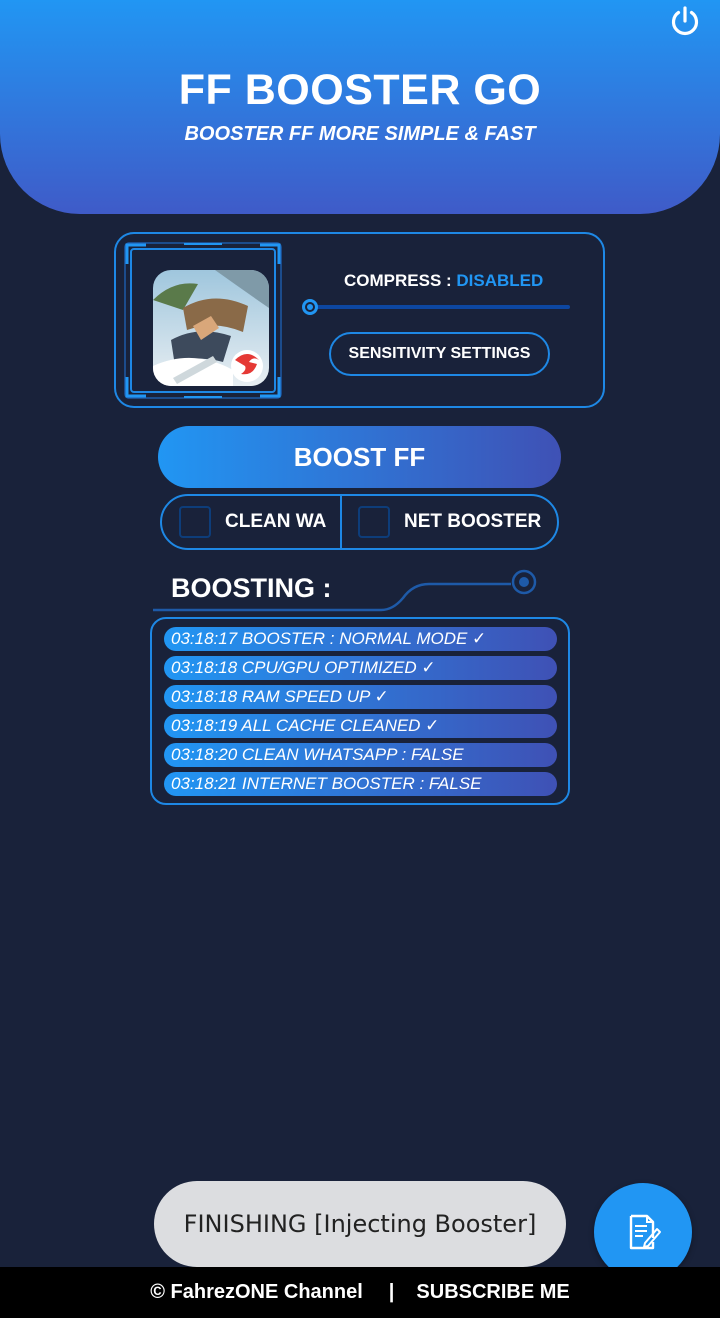 The height and width of the screenshot is (1318, 720). What do you see at coordinates (645, 1232) in the screenshot?
I see `notes-icon` at bounding box center [645, 1232].